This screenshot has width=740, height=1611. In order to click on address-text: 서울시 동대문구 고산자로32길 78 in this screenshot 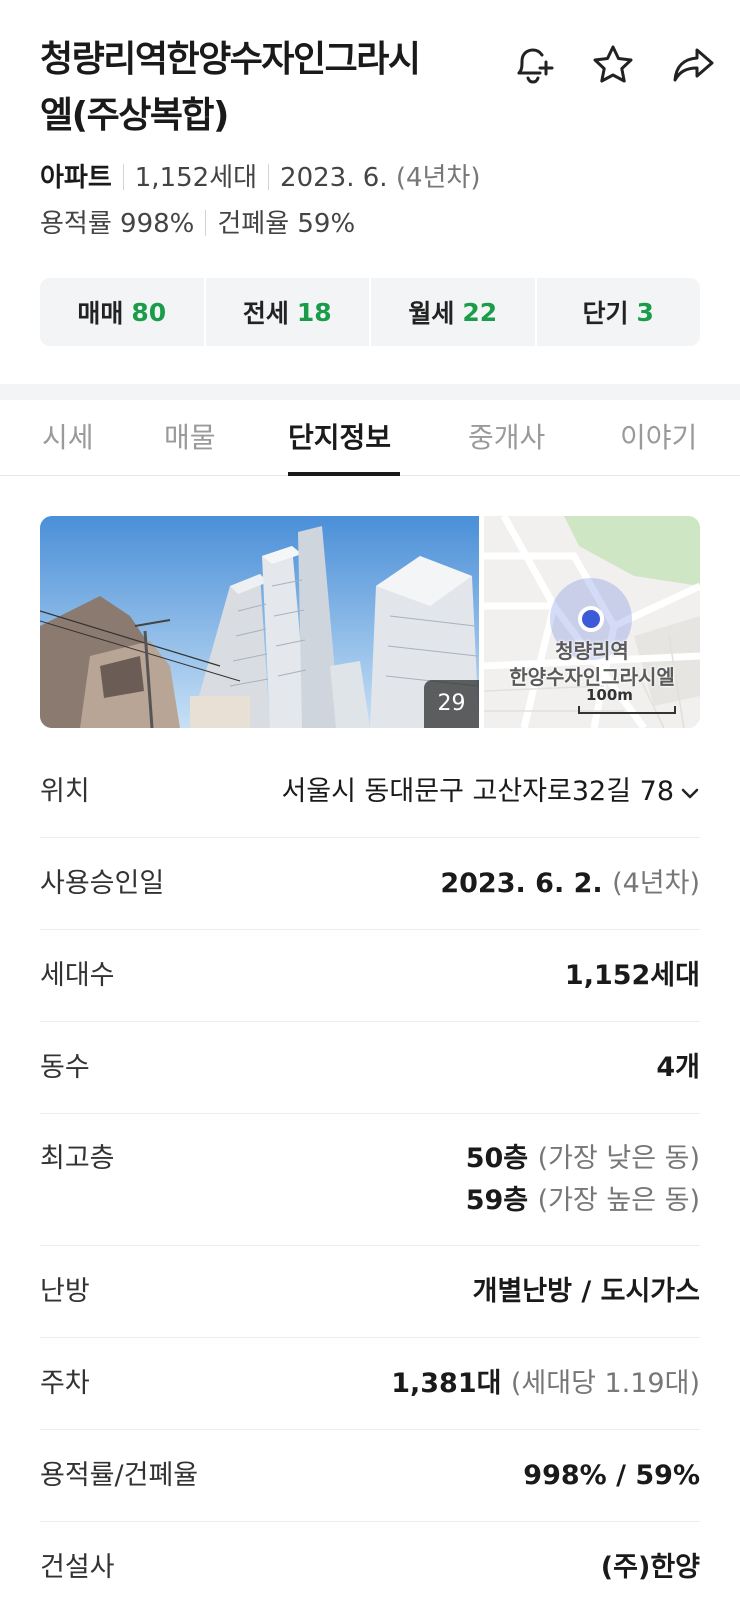, I will do `click(477, 791)`.